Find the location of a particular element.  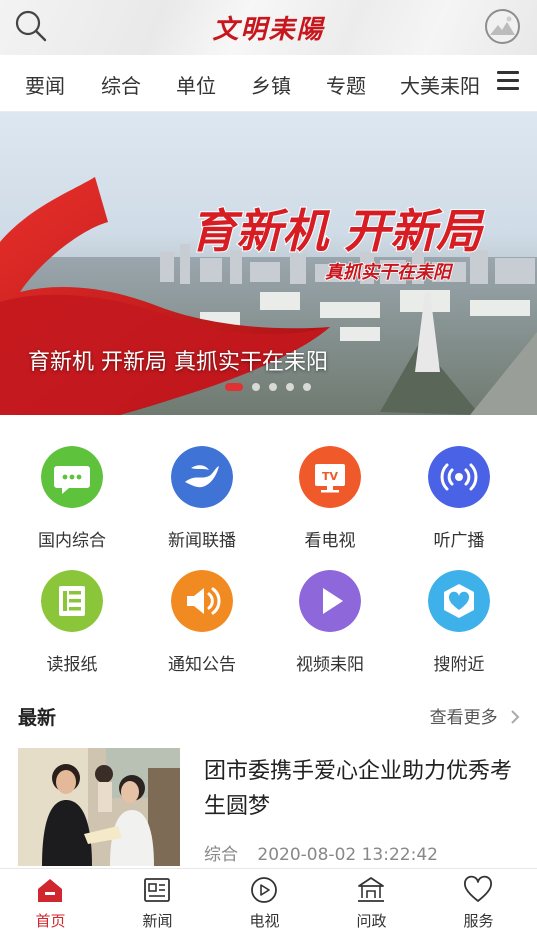

grid-label: 看电视 is located at coordinates (330, 541).